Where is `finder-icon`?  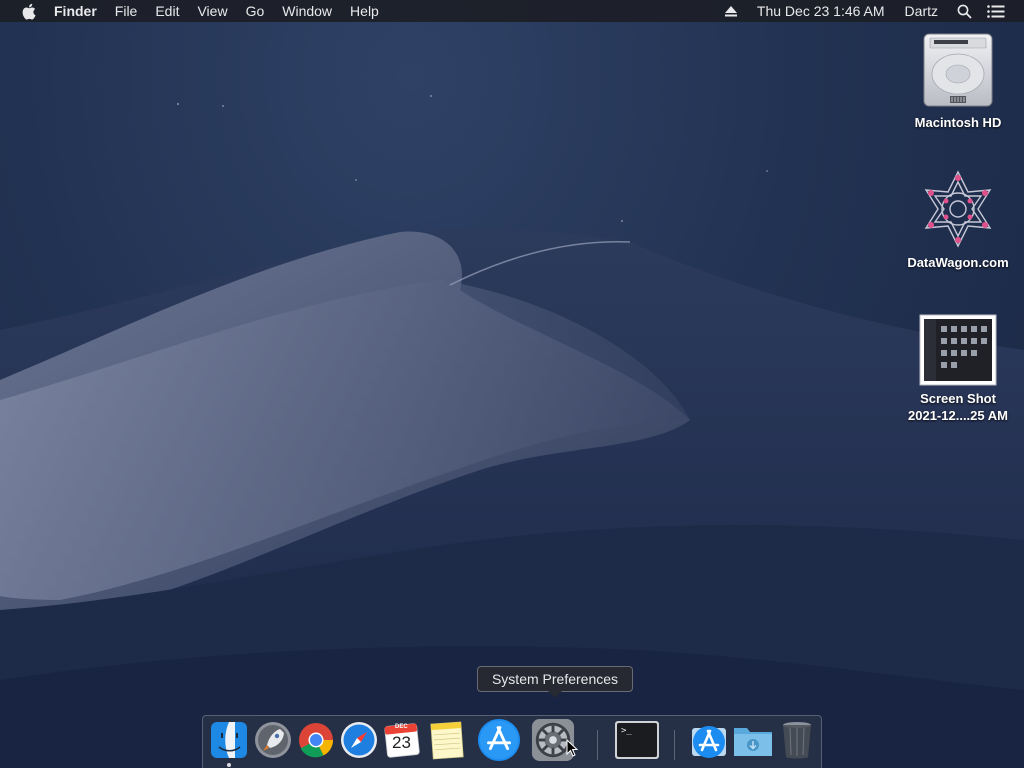
finder-icon is located at coordinates (229, 740).